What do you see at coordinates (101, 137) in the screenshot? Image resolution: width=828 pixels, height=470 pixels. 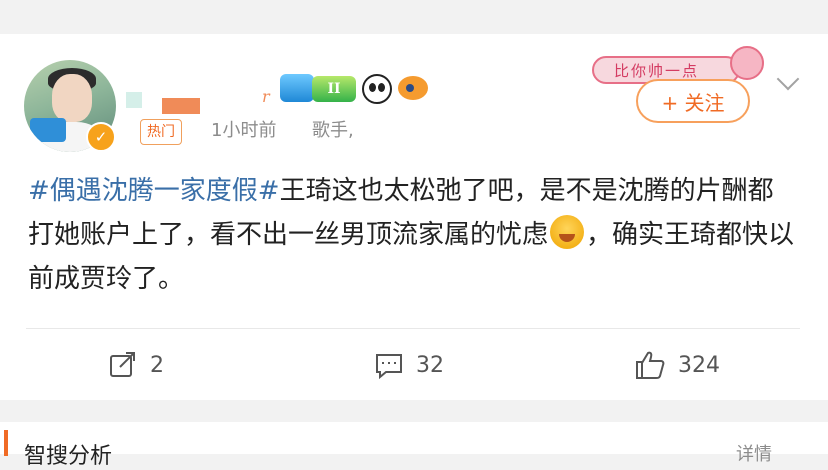 I see `verified-icon: ✓` at bounding box center [101, 137].